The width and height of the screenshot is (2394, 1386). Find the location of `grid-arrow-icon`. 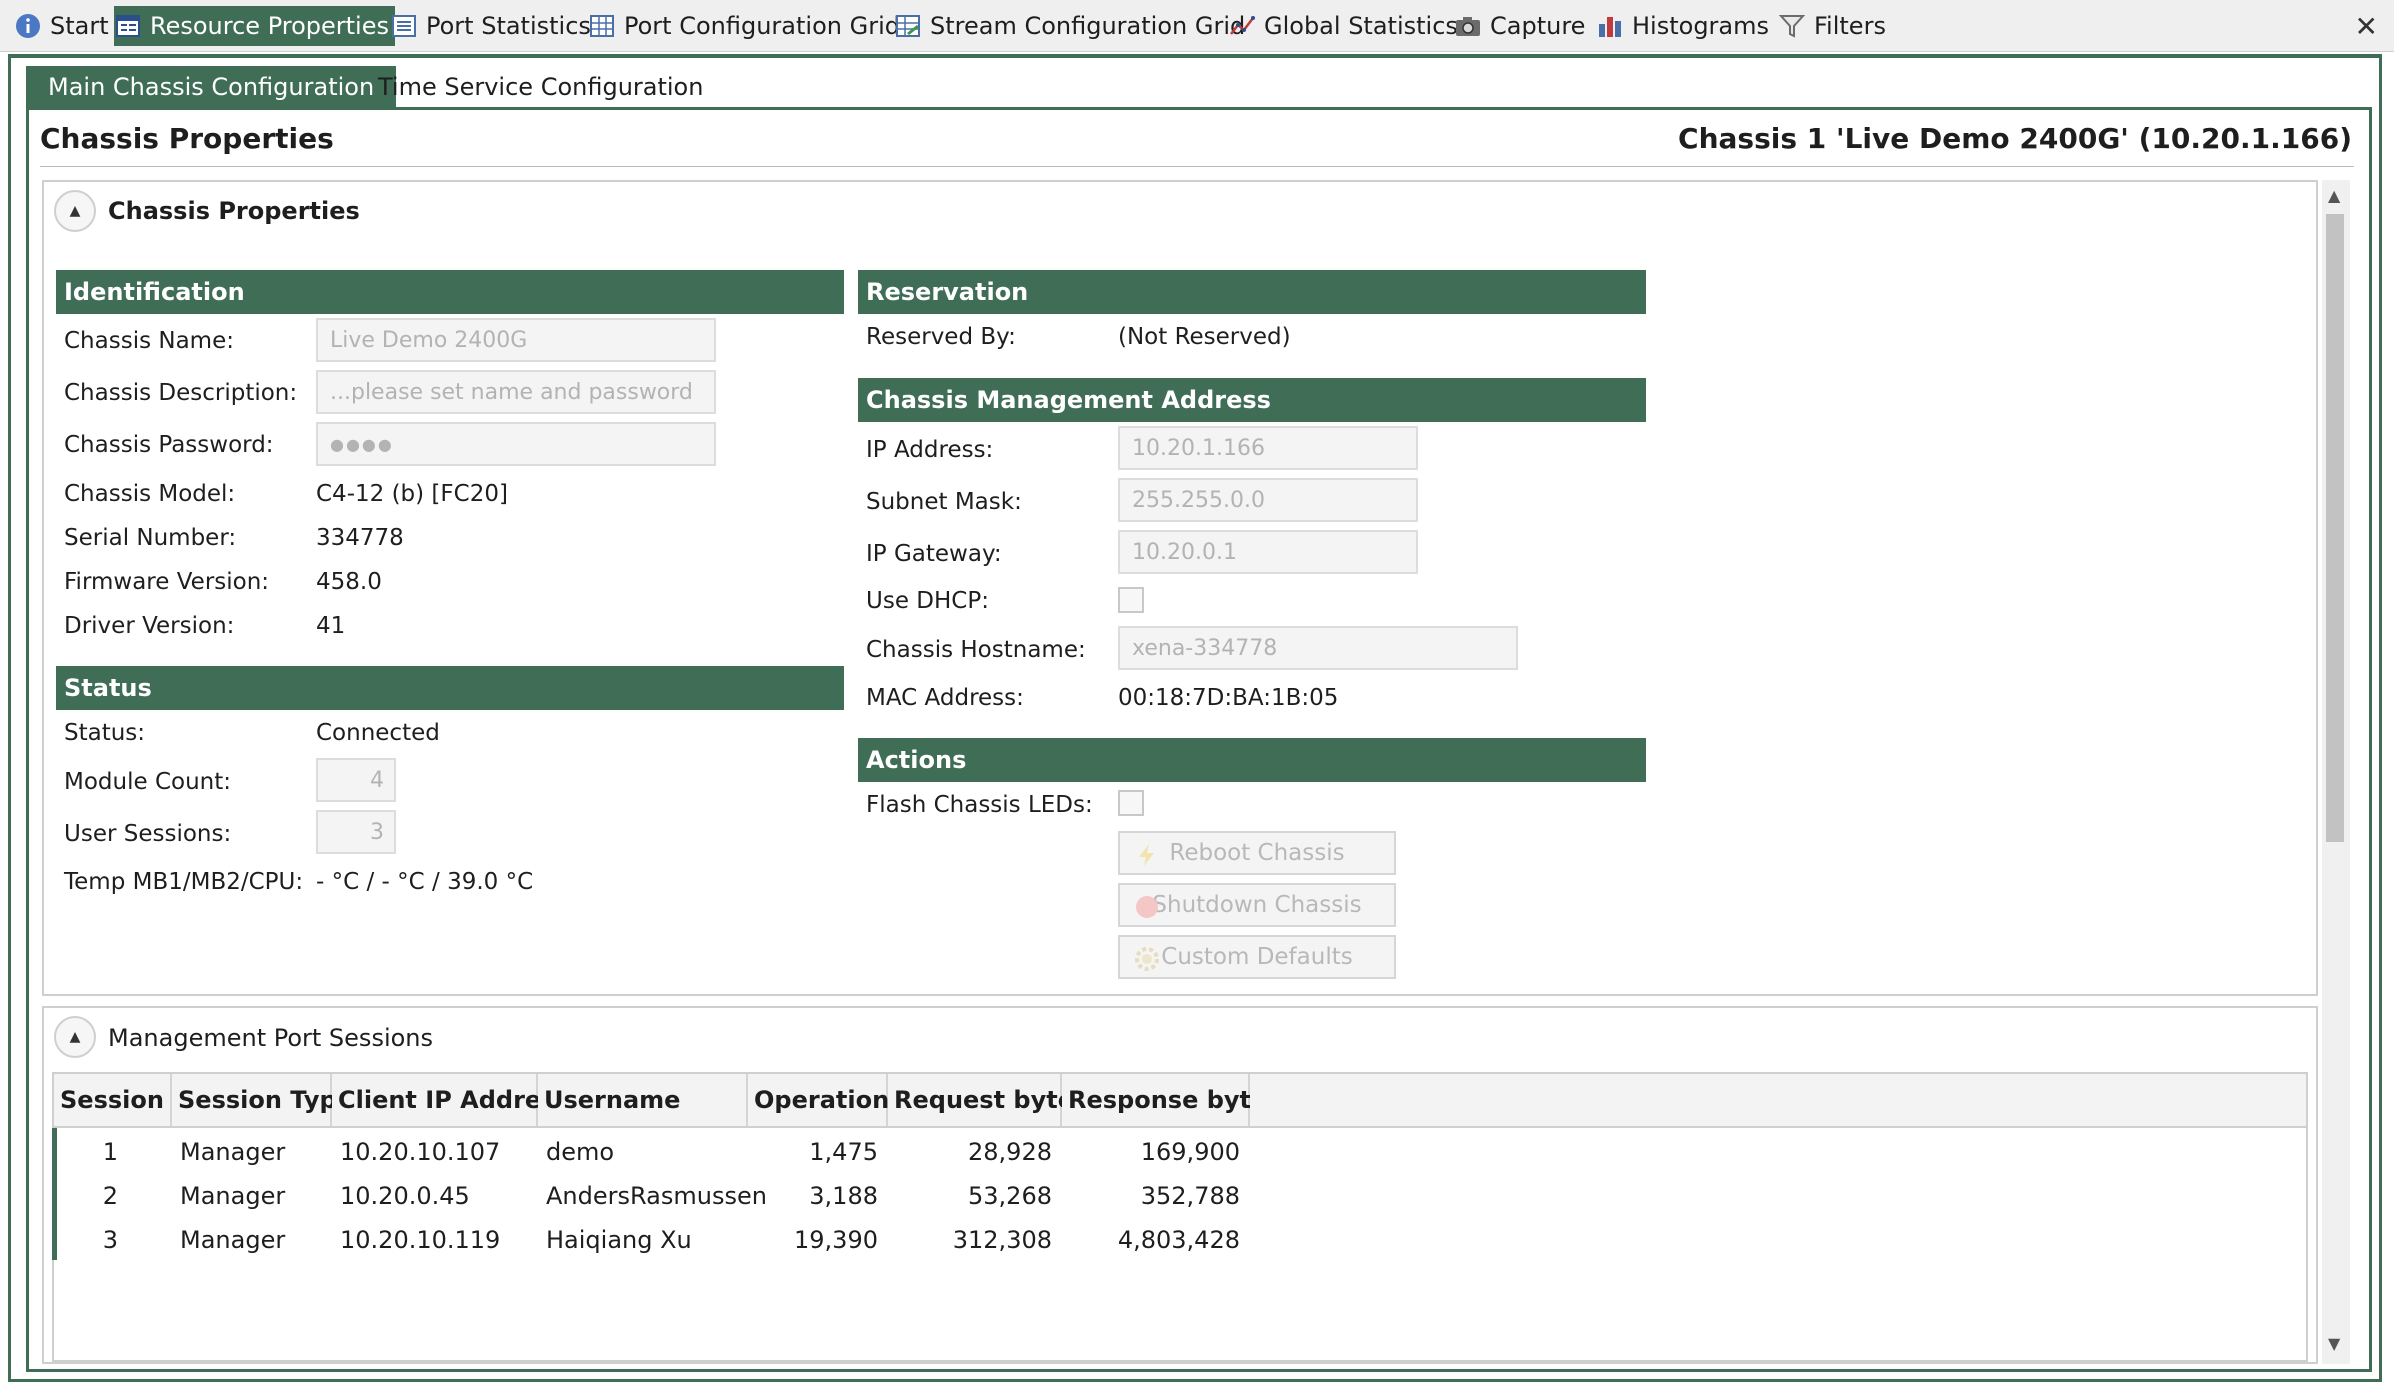

grid-arrow-icon is located at coordinates (908, 26).